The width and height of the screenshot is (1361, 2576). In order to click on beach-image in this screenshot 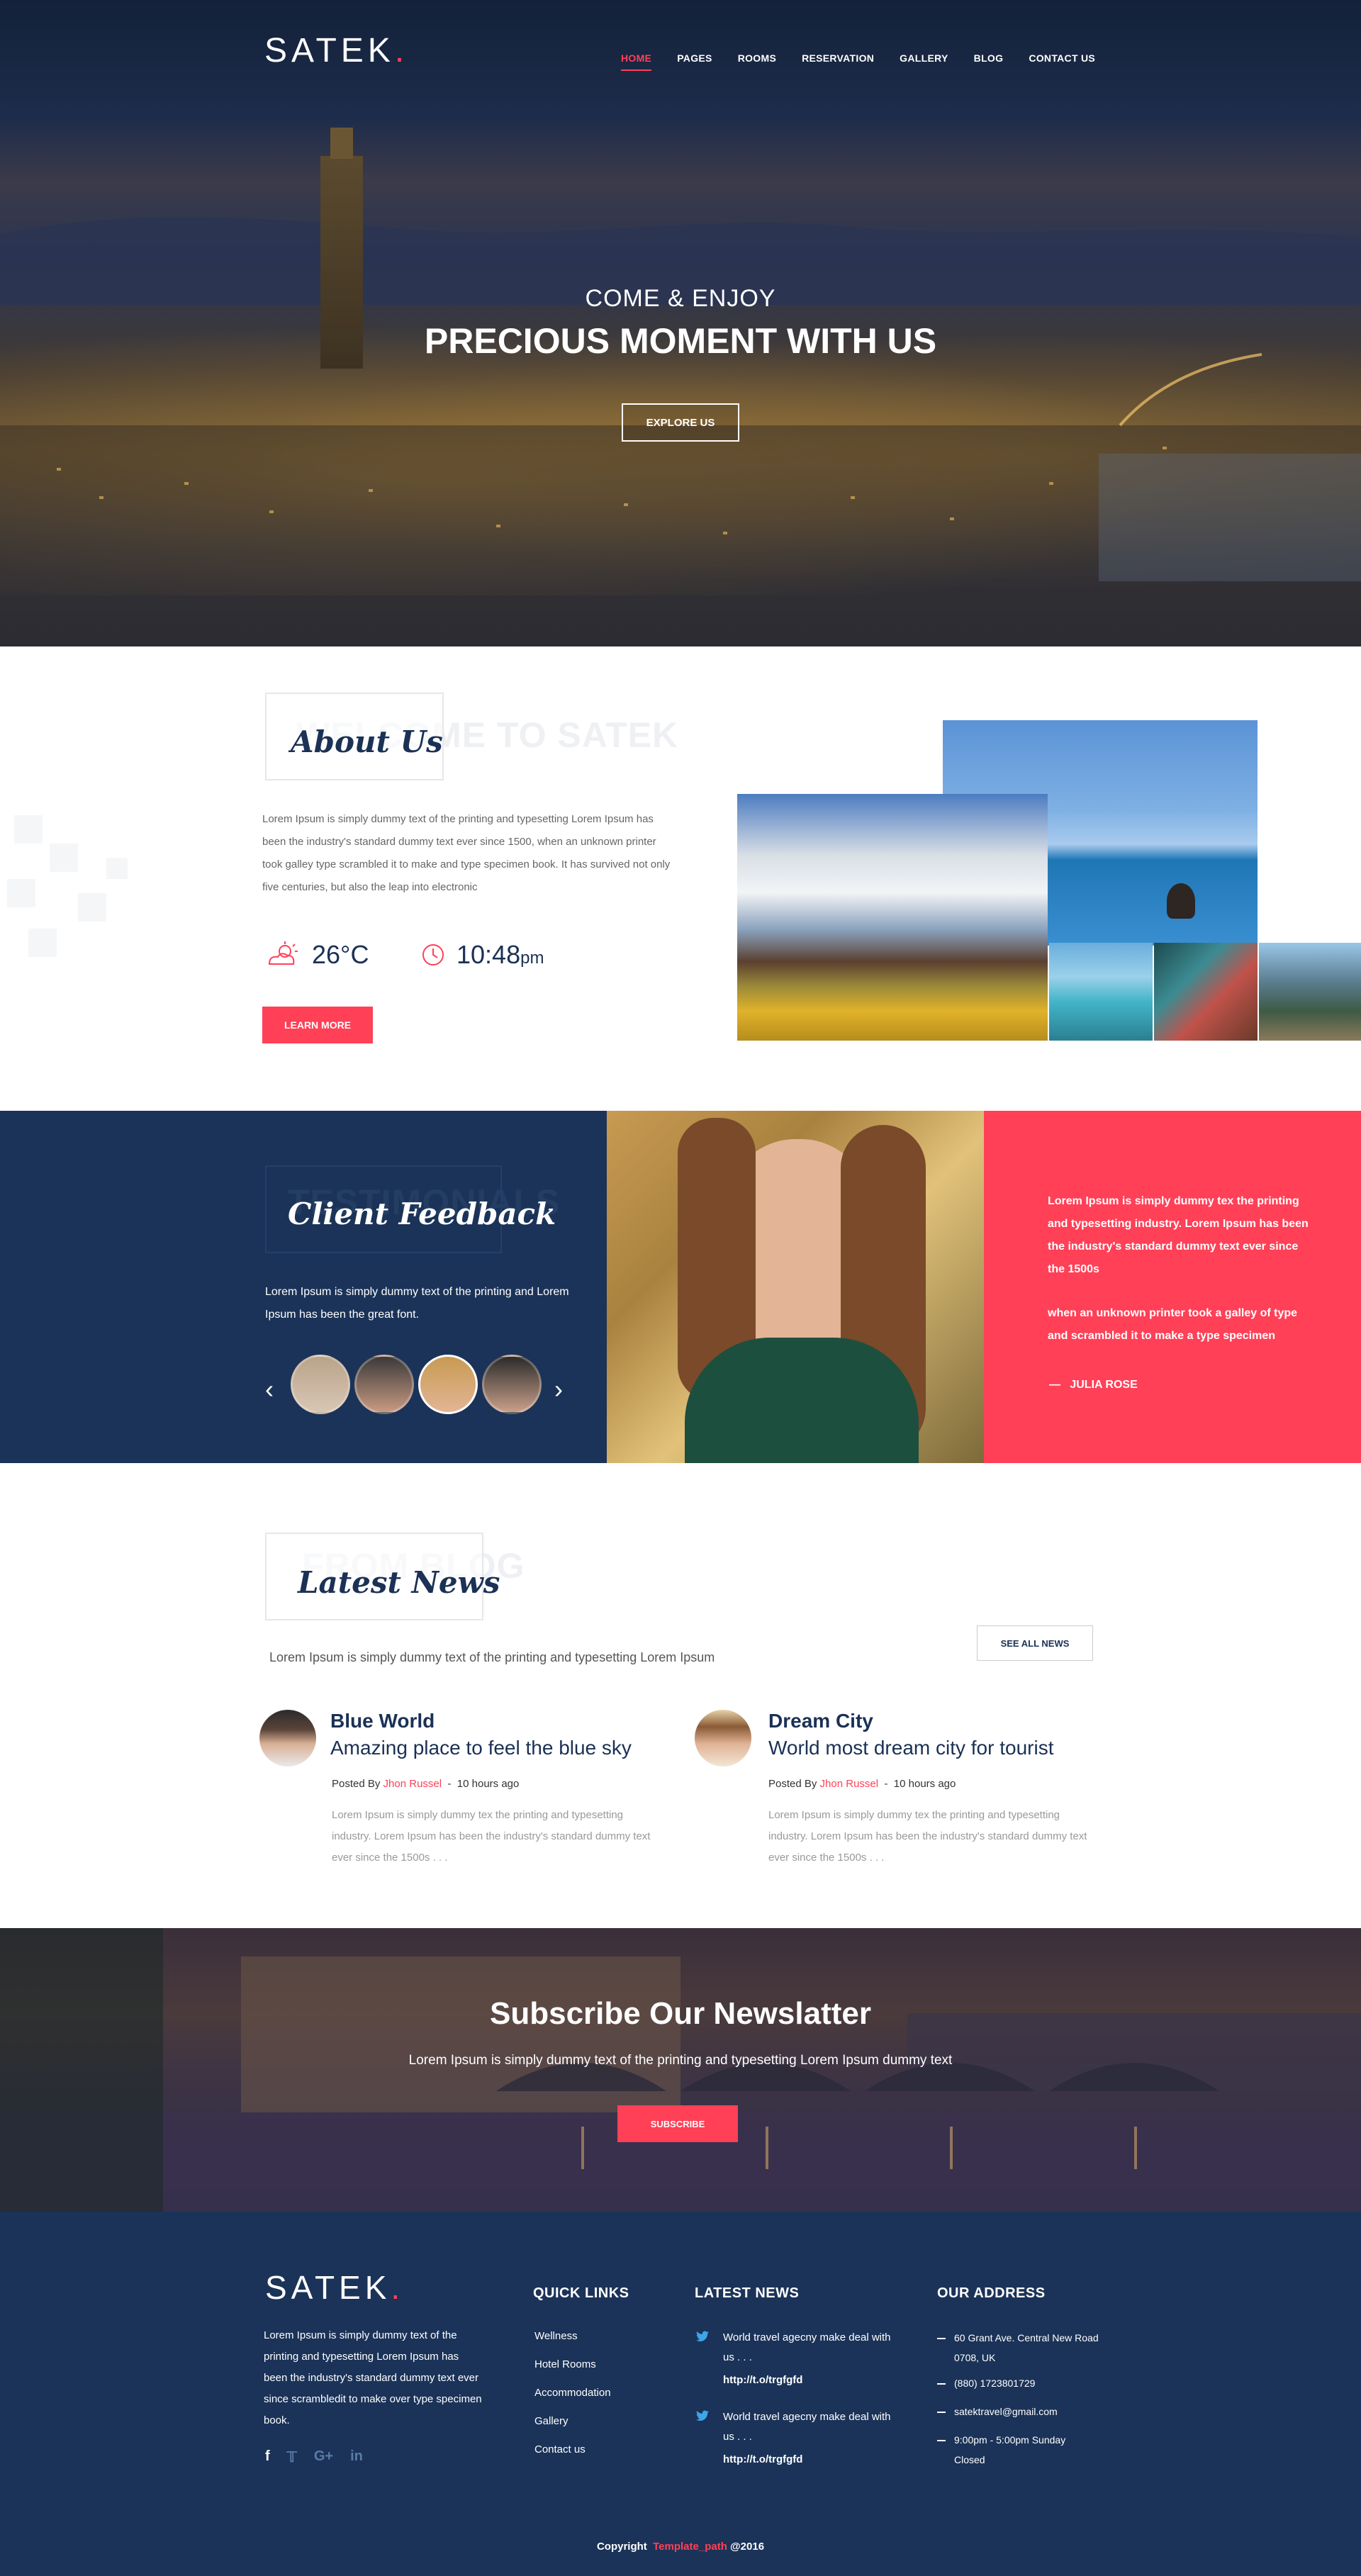, I will do `click(1101, 992)`.